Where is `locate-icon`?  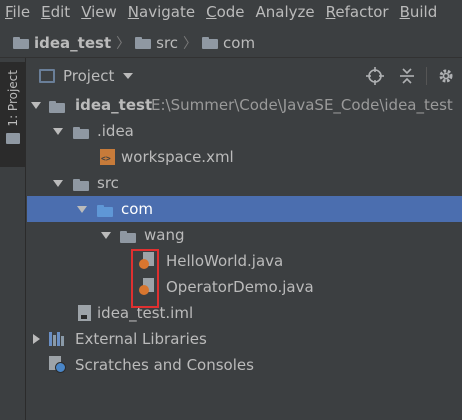
locate-icon is located at coordinates (375, 76).